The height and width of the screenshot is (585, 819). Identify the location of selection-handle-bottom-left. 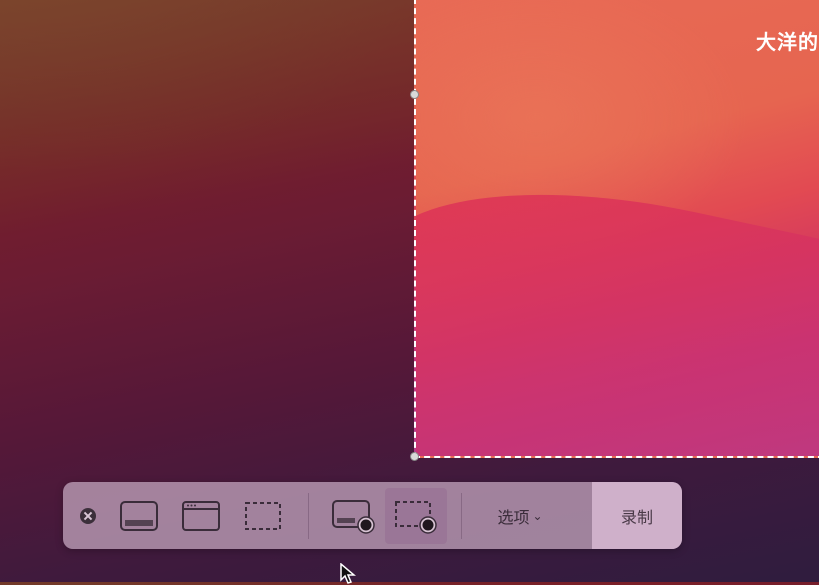
(414, 456).